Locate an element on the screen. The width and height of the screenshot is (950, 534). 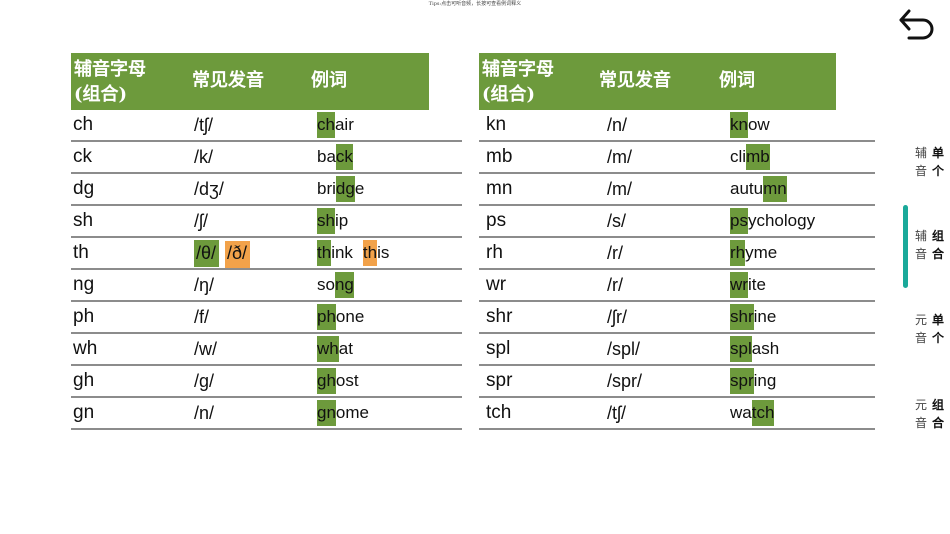
letter-combo: sh is located at coordinates (83, 221).